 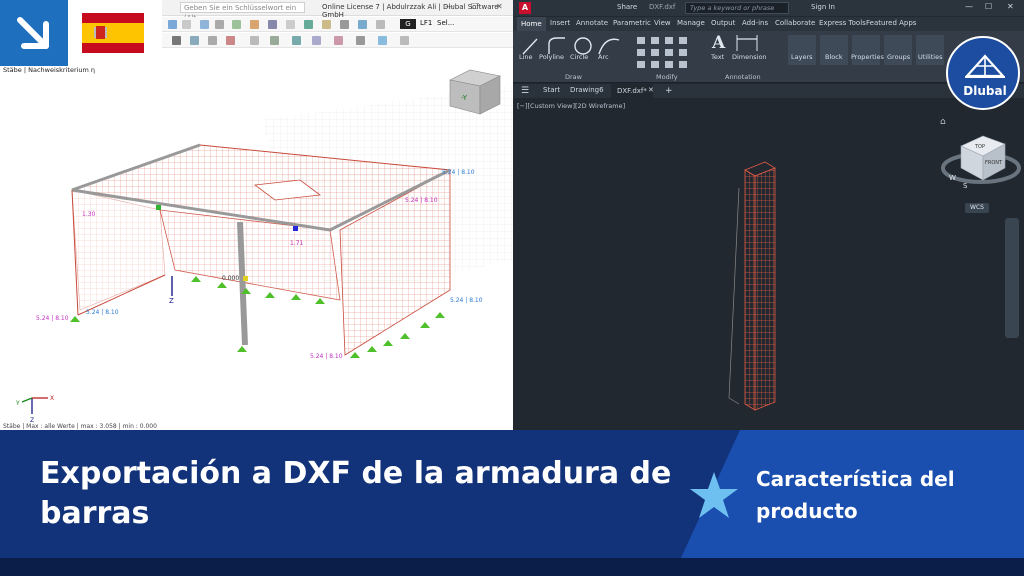 What do you see at coordinates (979, 147) in the screenshot?
I see `viewcube-top-label: TOP` at bounding box center [979, 147].